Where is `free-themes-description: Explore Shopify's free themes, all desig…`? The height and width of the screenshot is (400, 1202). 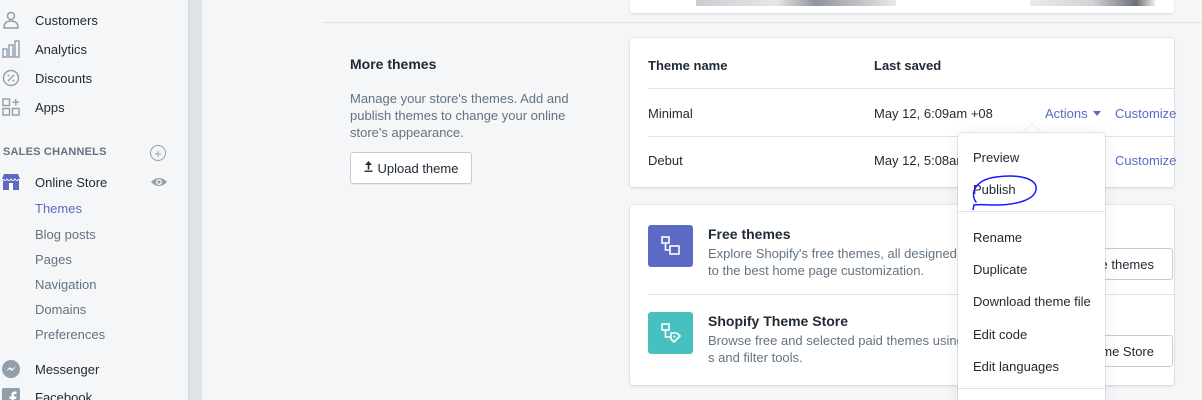 free-themes-description: Explore Shopify's free themes, all desig… is located at coordinates (832, 262).